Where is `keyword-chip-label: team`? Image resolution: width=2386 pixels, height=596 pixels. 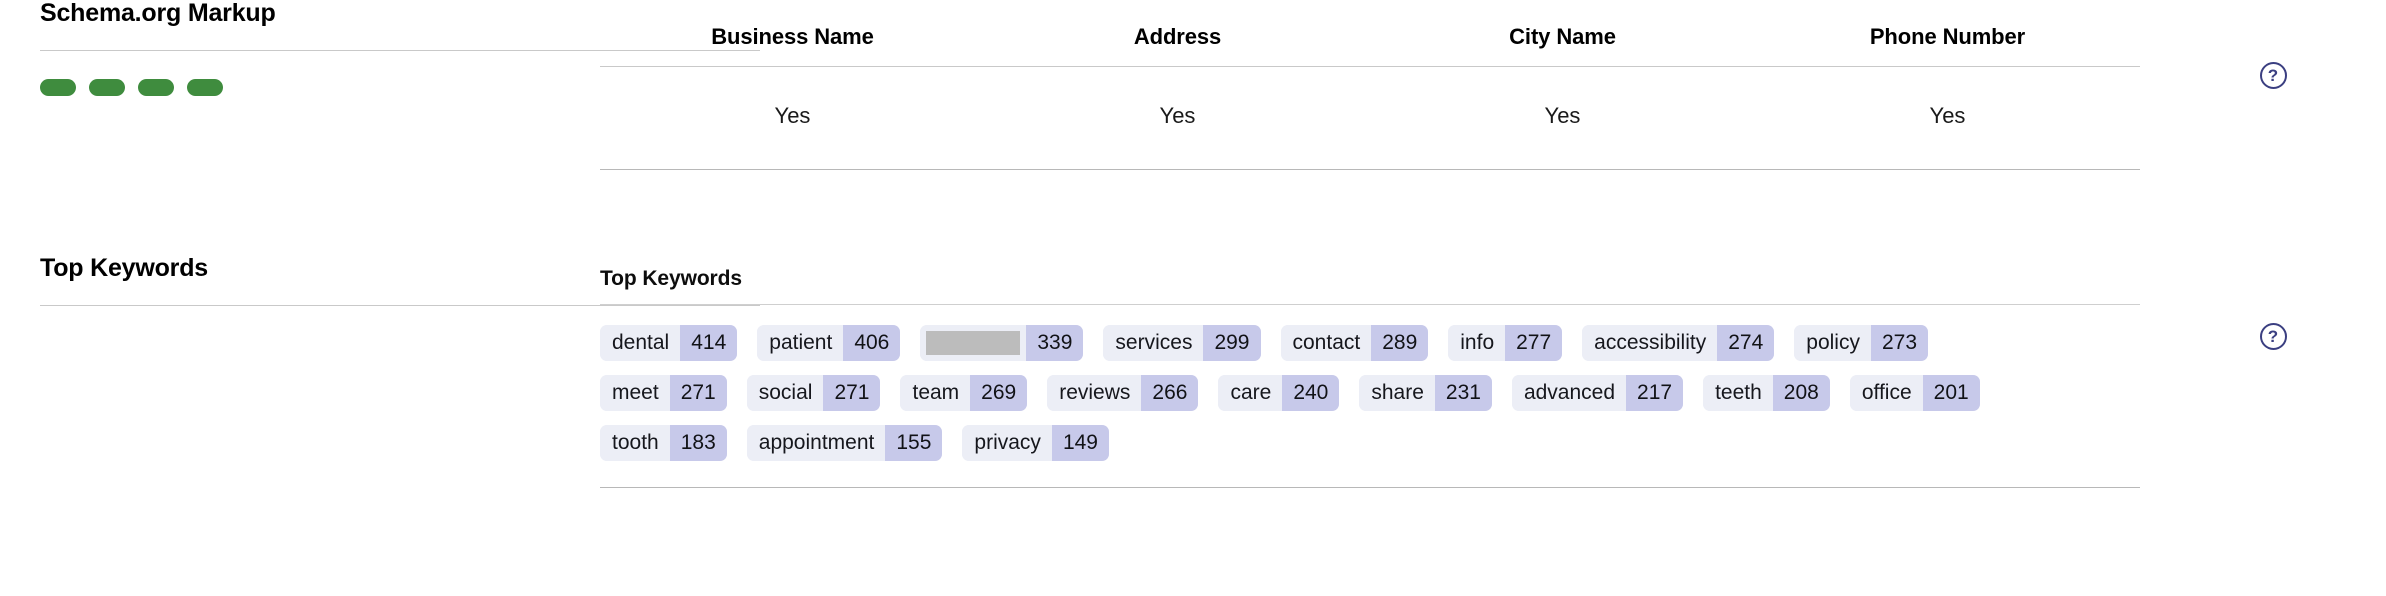
keyword-chip-label: team is located at coordinates (935, 393).